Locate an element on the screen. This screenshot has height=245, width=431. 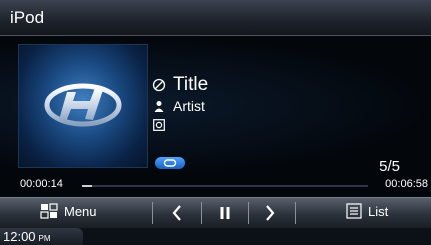
progress-row: 00:00:14 00:06:58 is located at coordinates (215, 185).